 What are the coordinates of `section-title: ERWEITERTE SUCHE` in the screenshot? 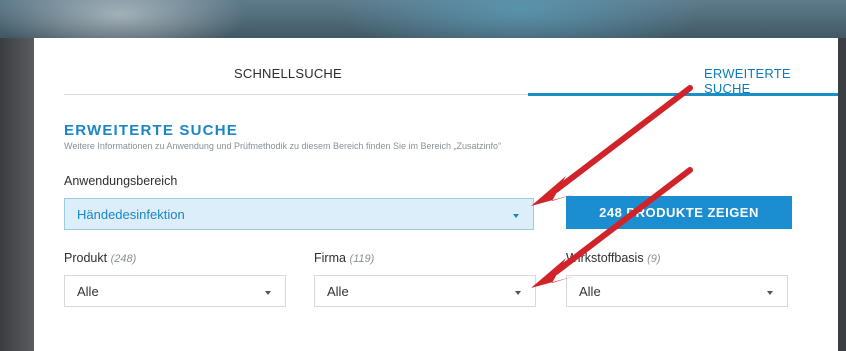 It's located at (151, 130).